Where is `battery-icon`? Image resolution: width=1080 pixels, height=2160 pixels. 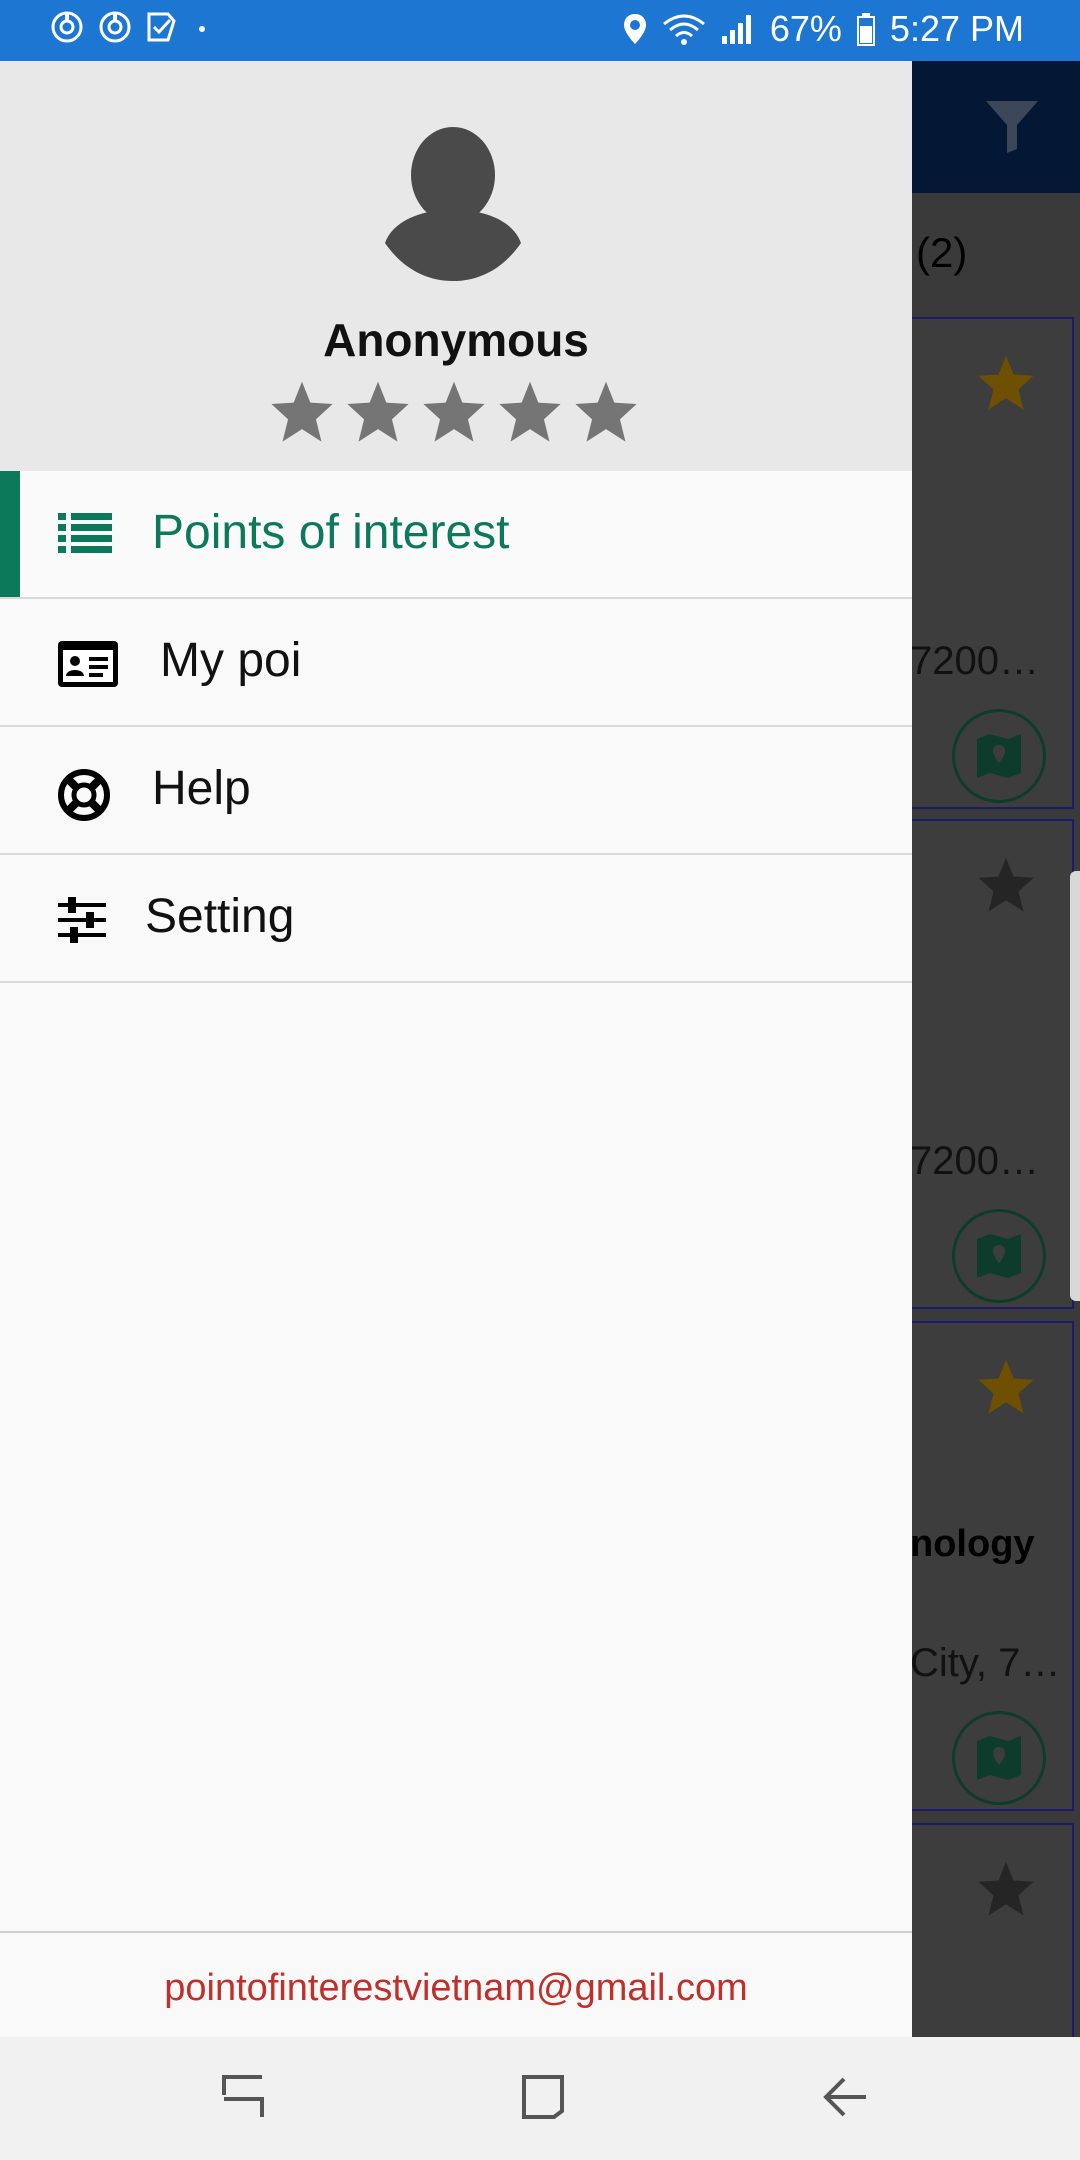
battery-icon is located at coordinates (866, 29).